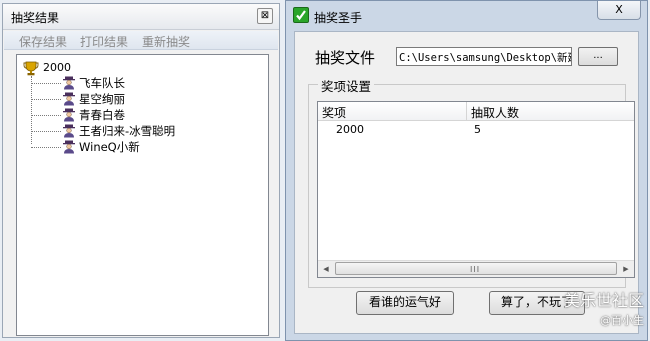 This screenshot has height=341, width=650. I want to click on cell-draw-count: 5, so click(477, 129).